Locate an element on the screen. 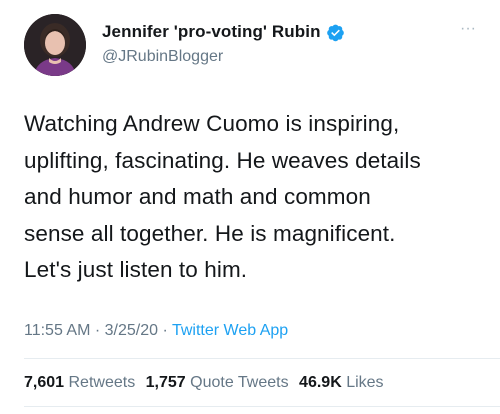  retweets-label: Retweets is located at coordinates (102, 382).